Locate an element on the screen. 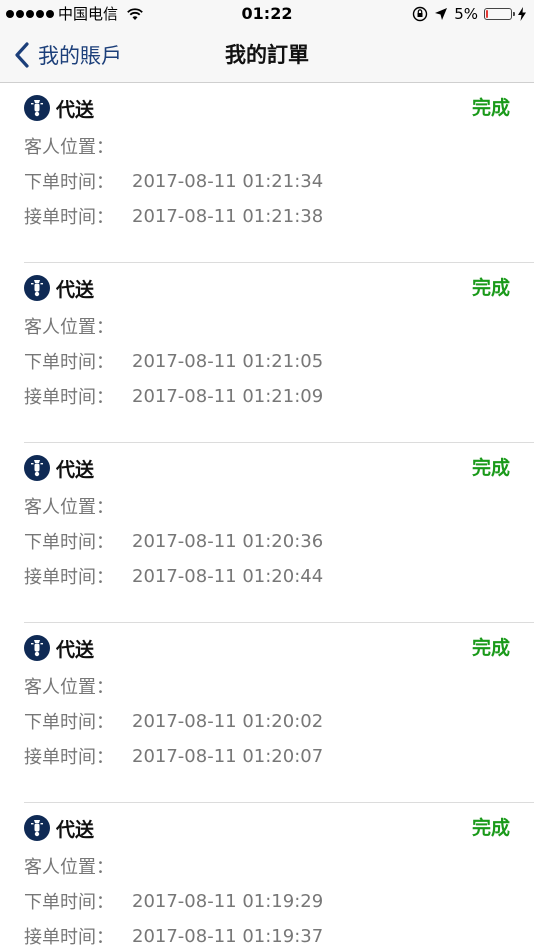  accept-time-row: 接单时间： 2017-08-11 01:21:09 is located at coordinates (173, 396).